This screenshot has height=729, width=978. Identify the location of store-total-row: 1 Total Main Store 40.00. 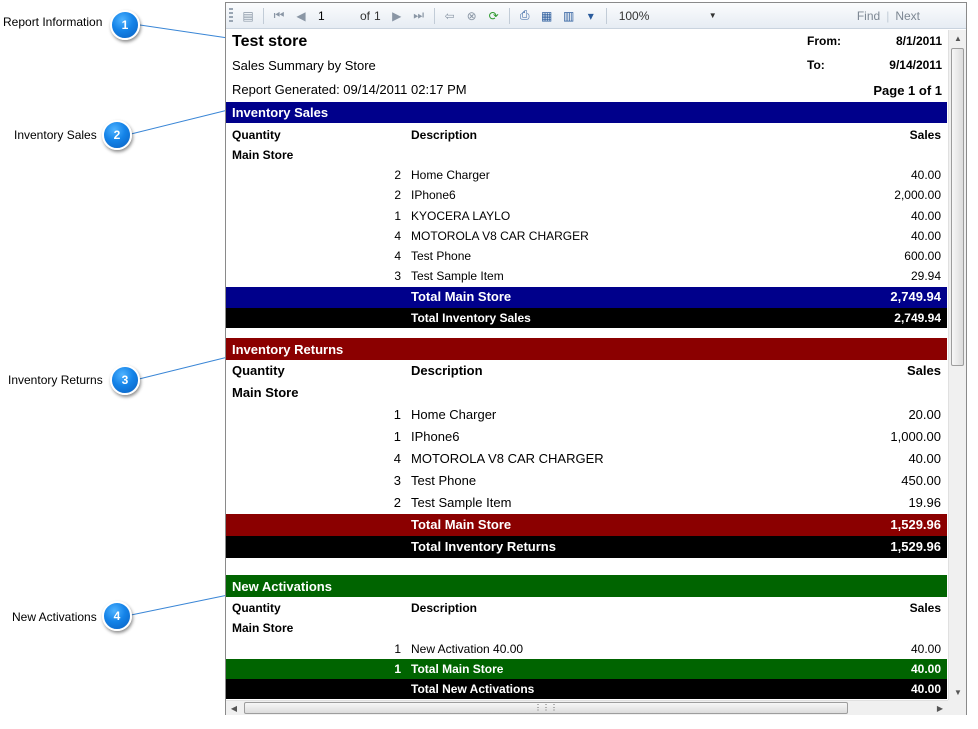
(586, 669).